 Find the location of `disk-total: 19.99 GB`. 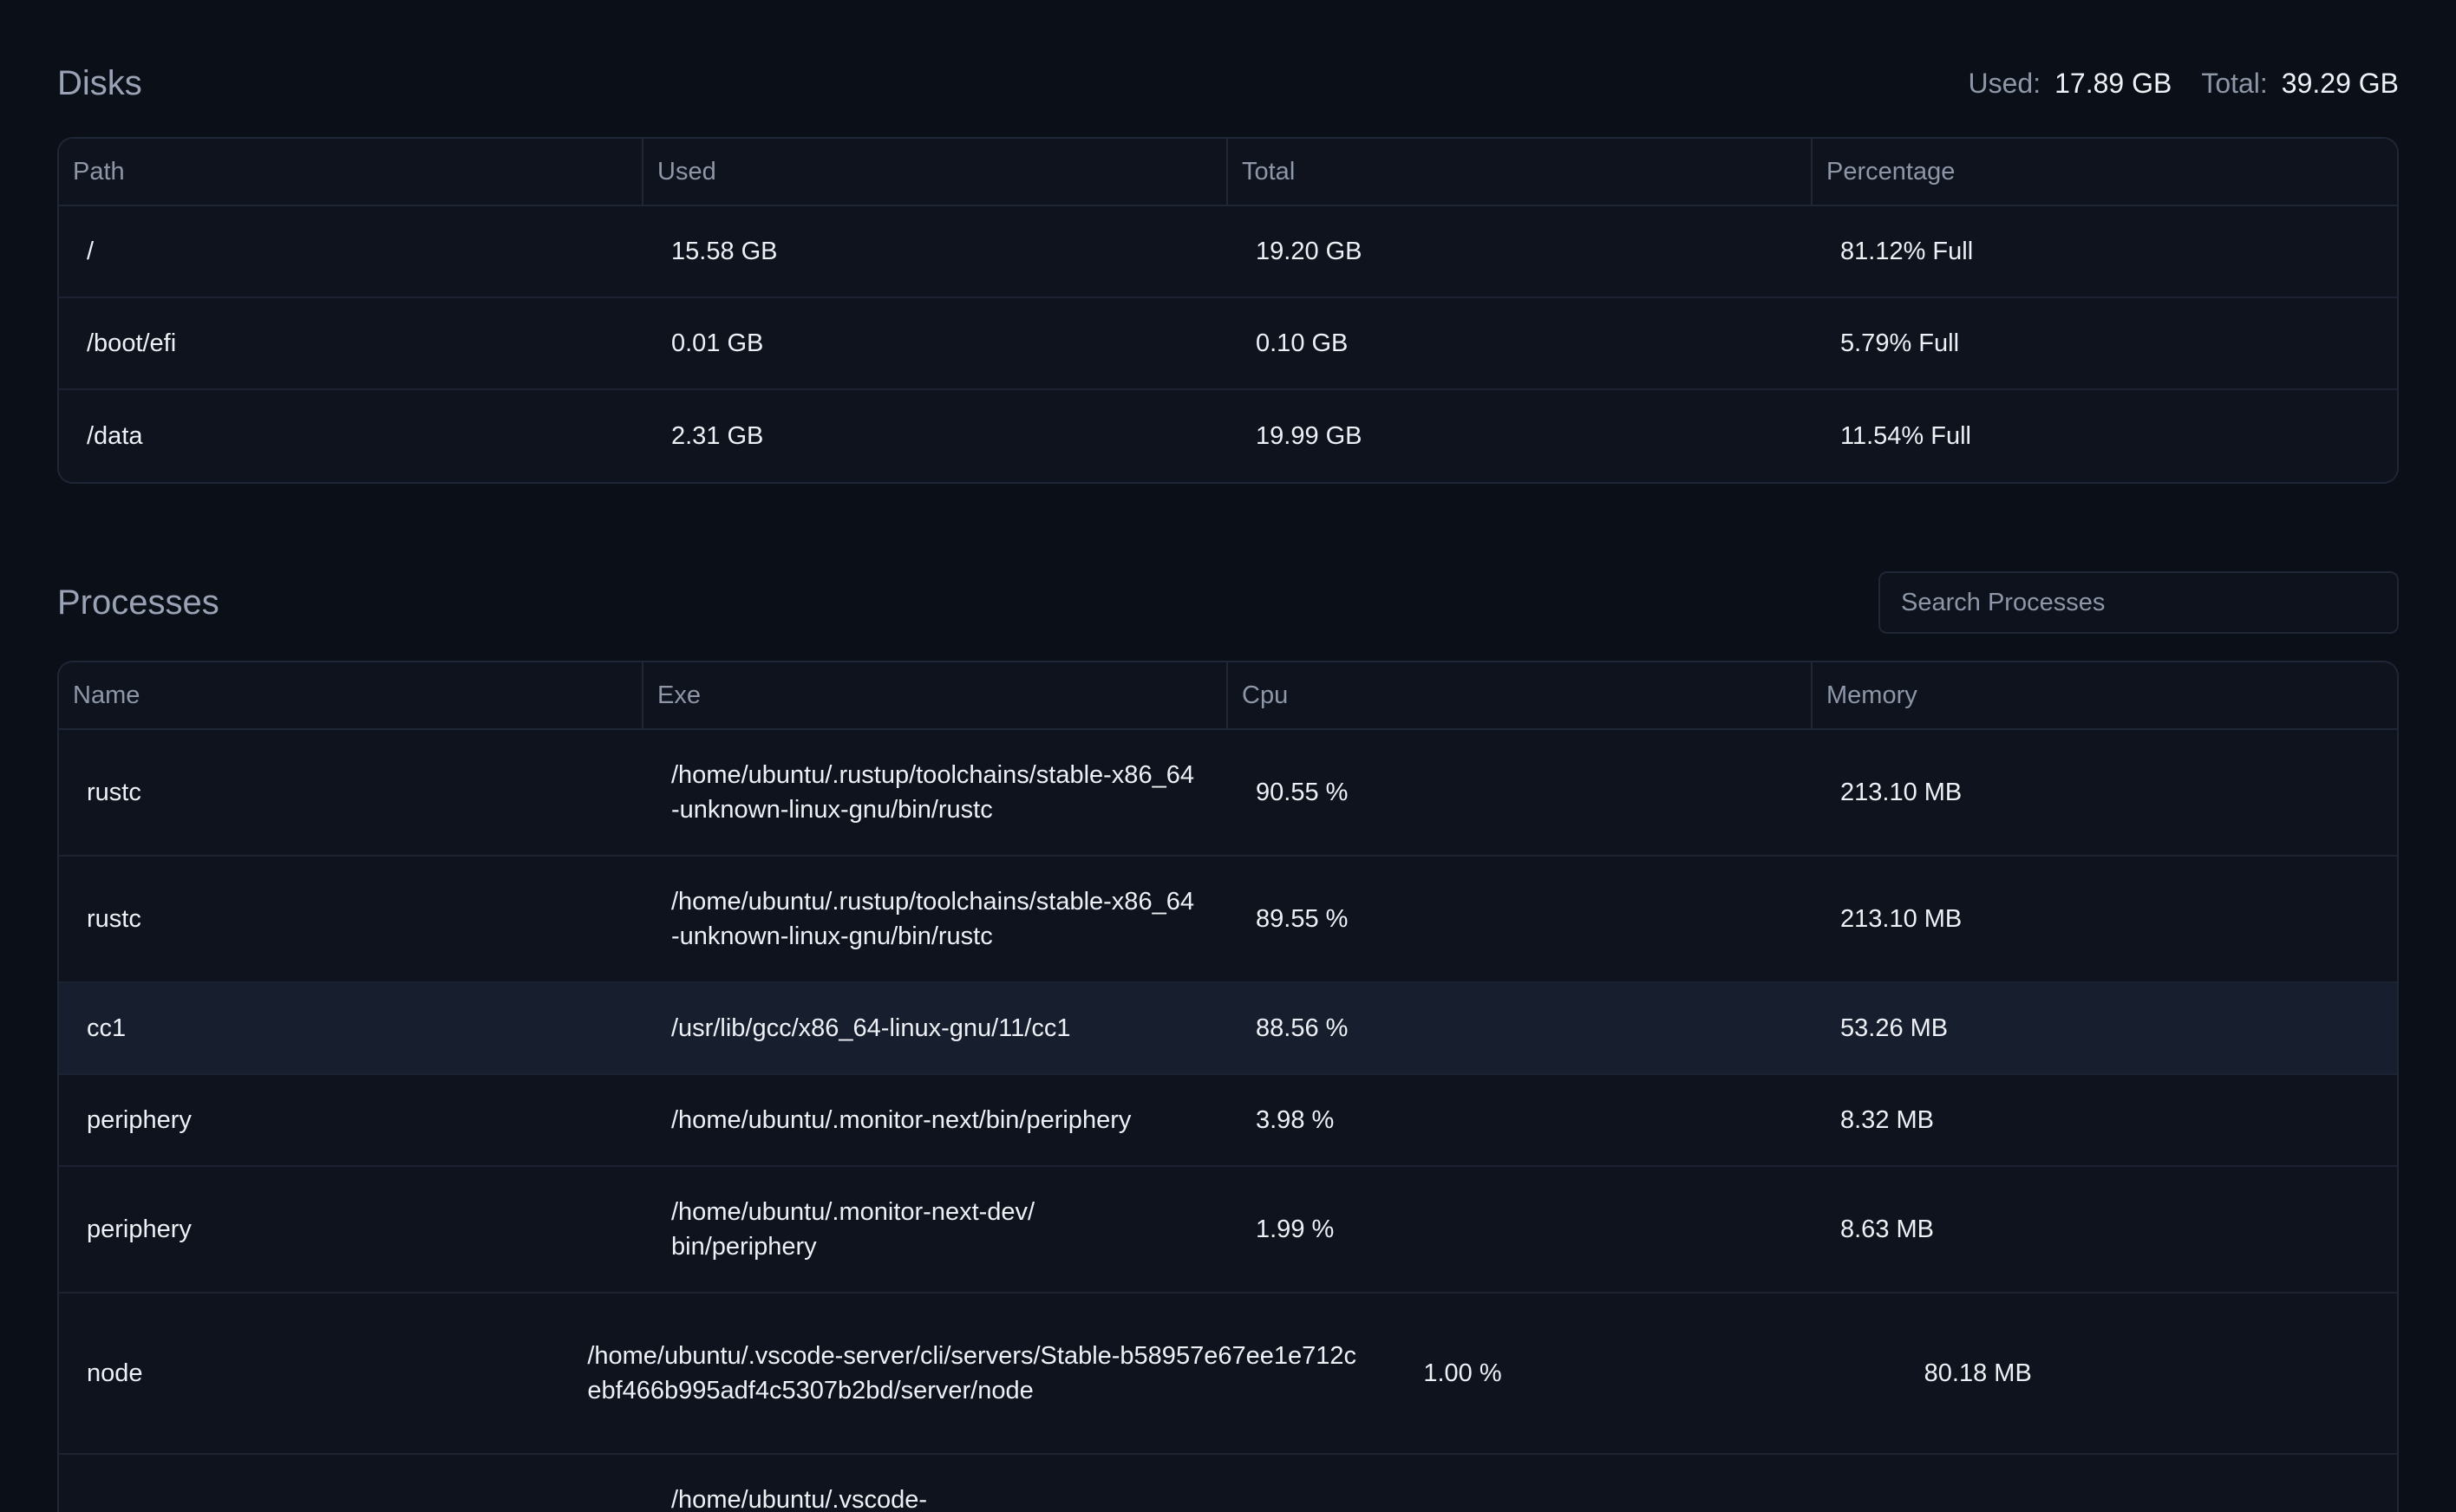

disk-total: 19.99 GB is located at coordinates (1309, 436).